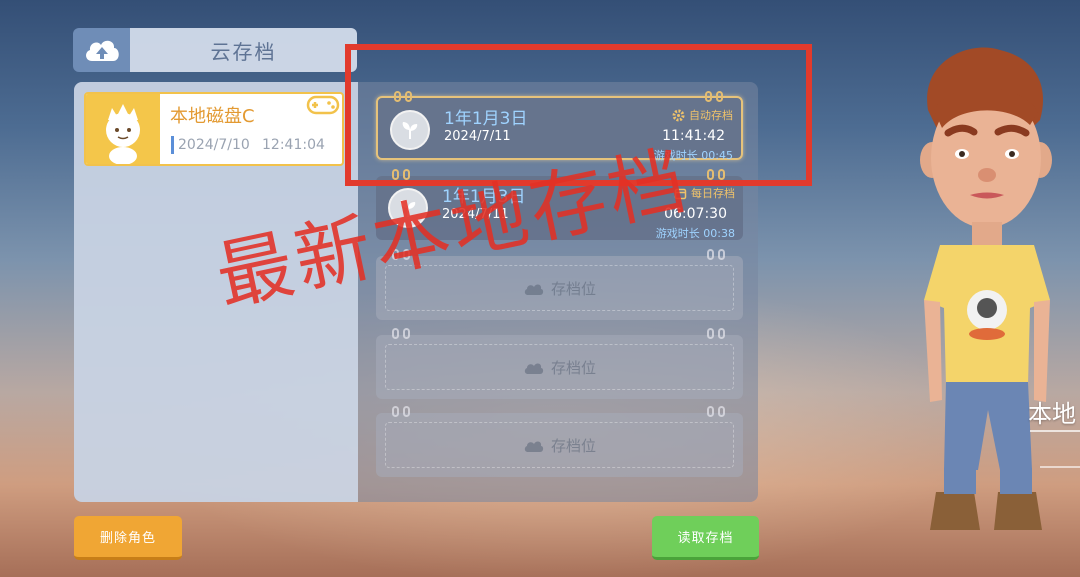 This screenshot has height=577, width=1080. What do you see at coordinates (323, 105) in the screenshot?
I see `gamepad-icon` at bounding box center [323, 105].